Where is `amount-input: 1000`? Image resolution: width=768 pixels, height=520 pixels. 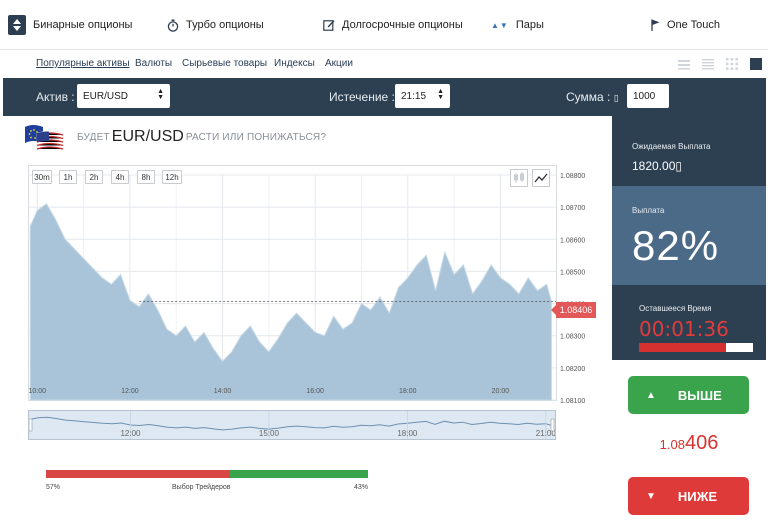 amount-input: 1000 is located at coordinates (648, 96).